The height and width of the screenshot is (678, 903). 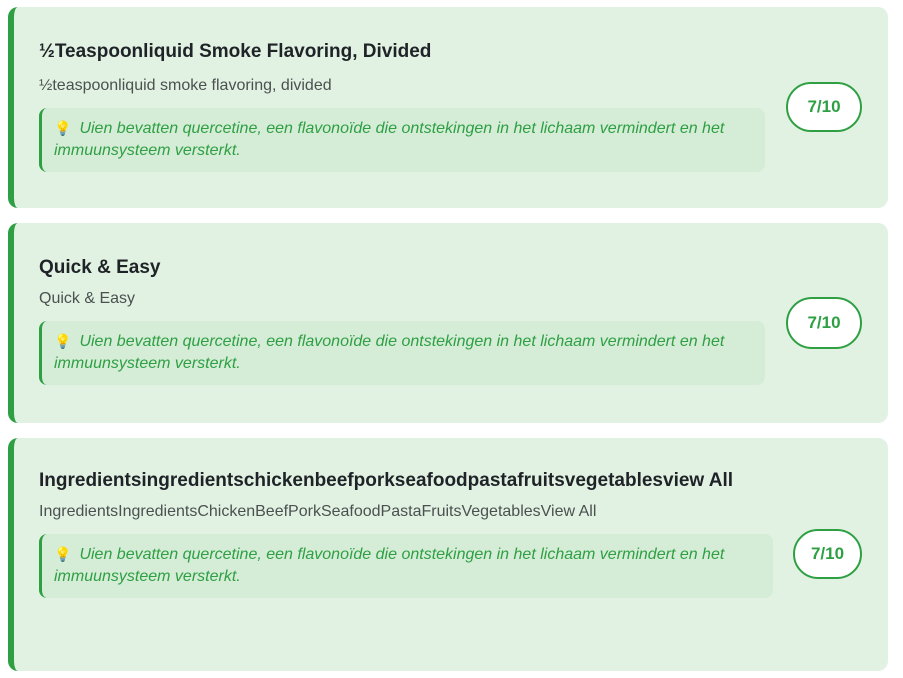 I want to click on card-title: ½Teaspoonliquid Smoke Flavoring, Divided, so click(x=235, y=51).